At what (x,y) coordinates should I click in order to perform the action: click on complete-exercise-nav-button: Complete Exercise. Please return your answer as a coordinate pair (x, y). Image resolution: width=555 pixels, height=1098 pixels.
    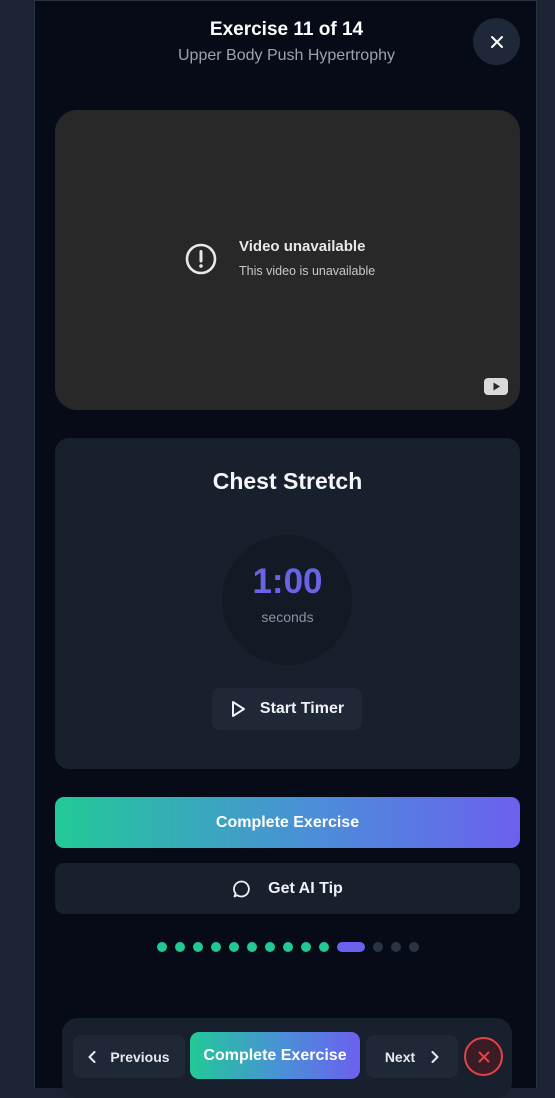
    Looking at the image, I should click on (275, 1055).